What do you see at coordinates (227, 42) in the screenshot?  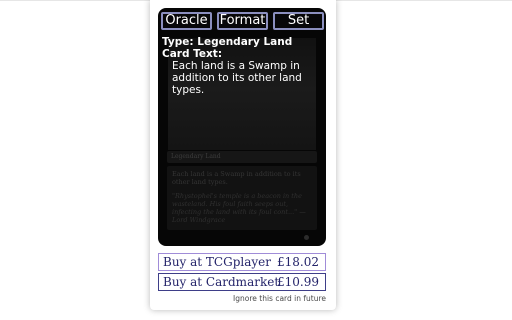 I see `oracle-type-line: Type: Legendary Land` at bounding box center [227, 42].